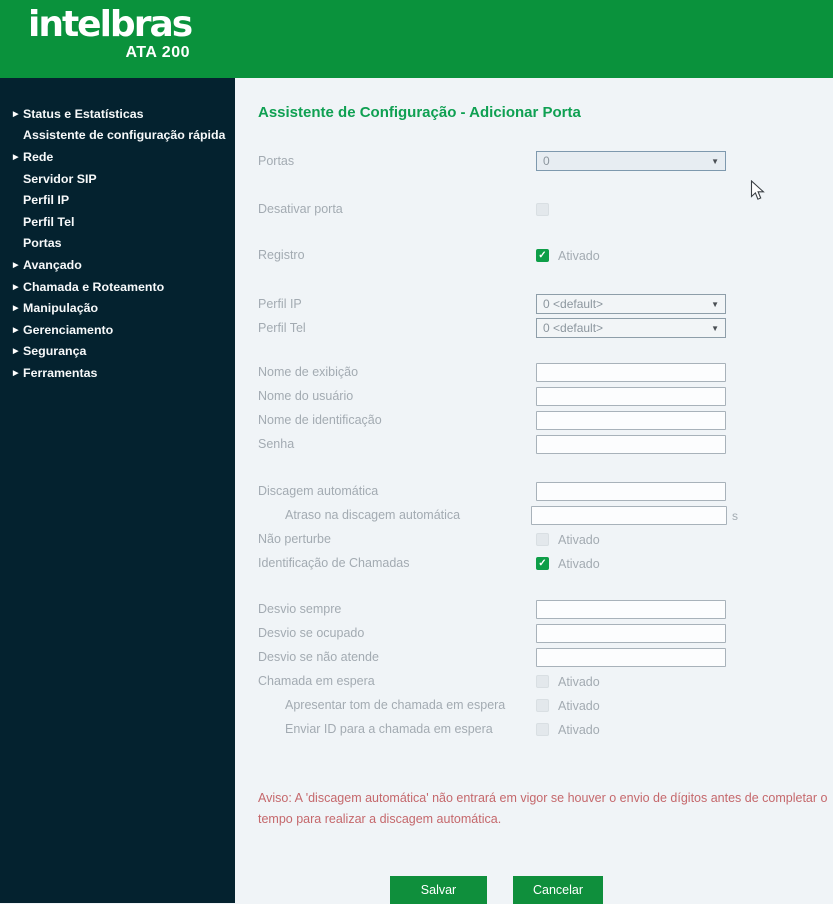 This screenshot has height=904, width=833. Describe the element at coordinates (631, 609) in the screenshot. I see `desvio-sempre-input` at that location.